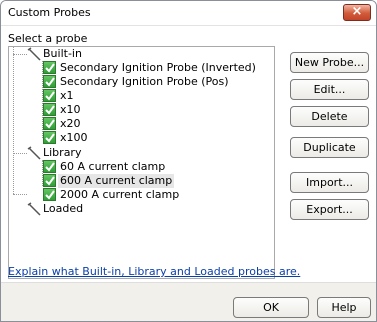 The height and width of the screenshot is (322, 377). I want to click on tree-item: 2000 A current clamp, so click(112, 195).